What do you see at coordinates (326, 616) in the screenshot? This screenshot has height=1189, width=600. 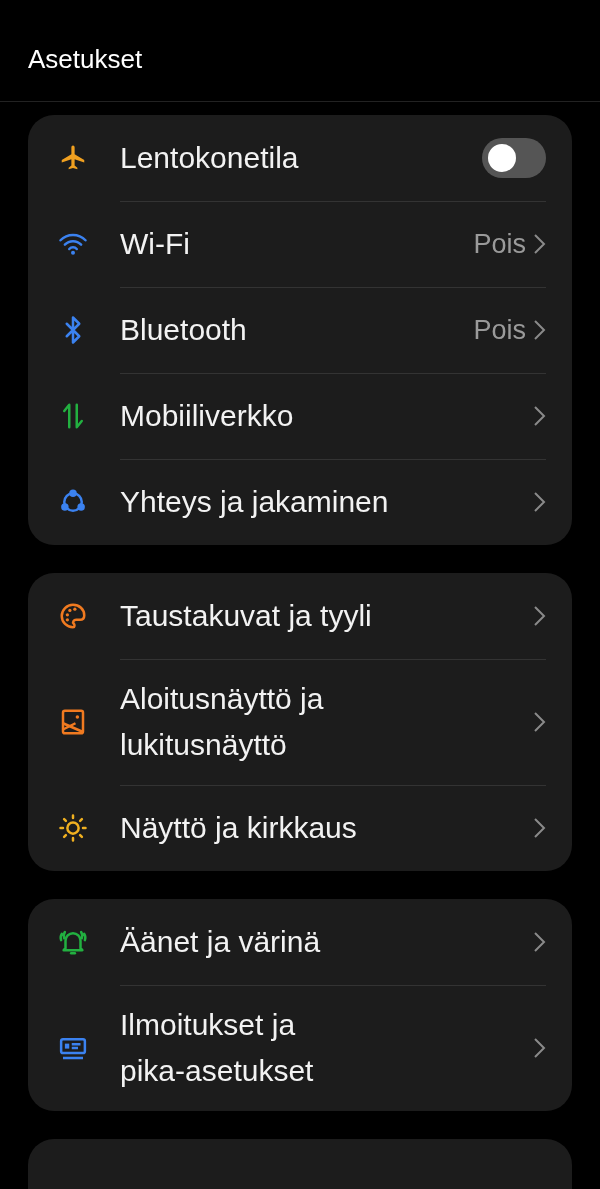 I see `setting-label: Taustakuvat ja tyyli` at bounding box center [326, 616].